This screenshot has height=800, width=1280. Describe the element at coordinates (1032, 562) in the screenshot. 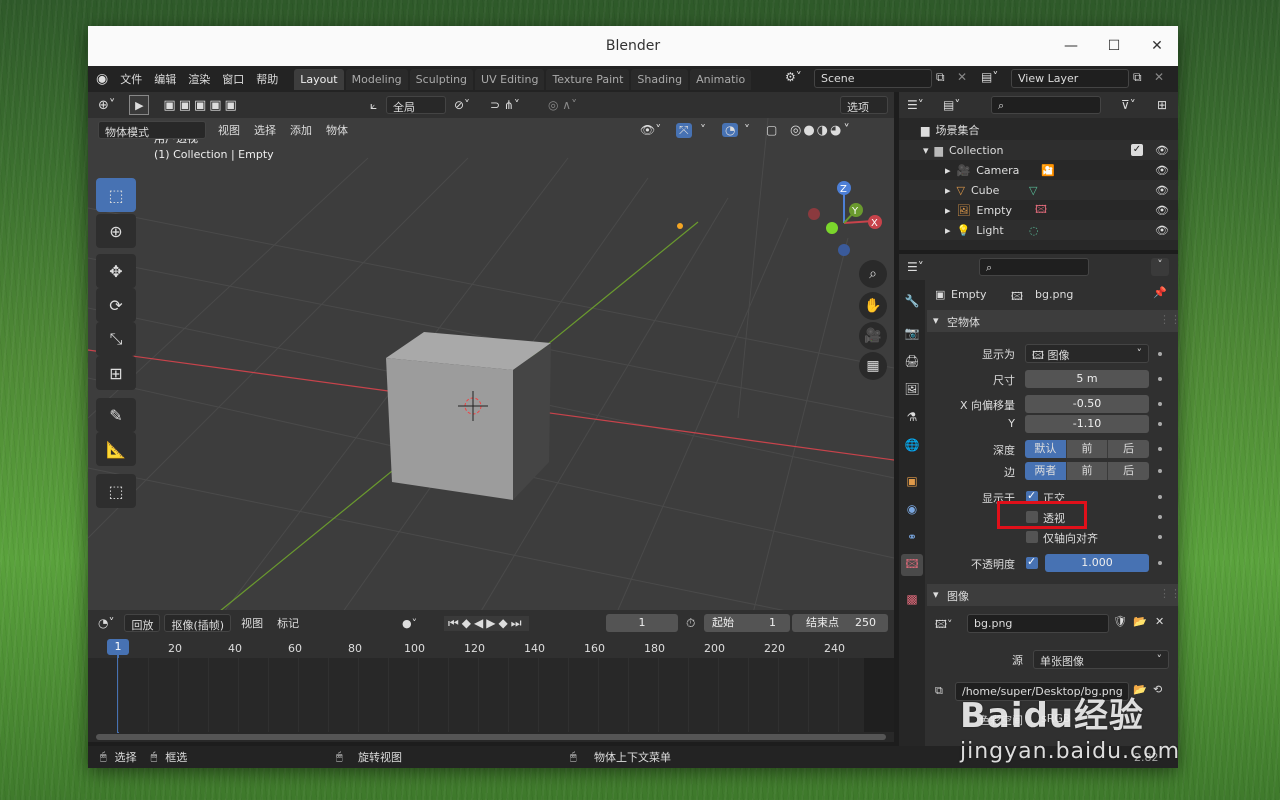

I see `opacity-checkbox` at that location.